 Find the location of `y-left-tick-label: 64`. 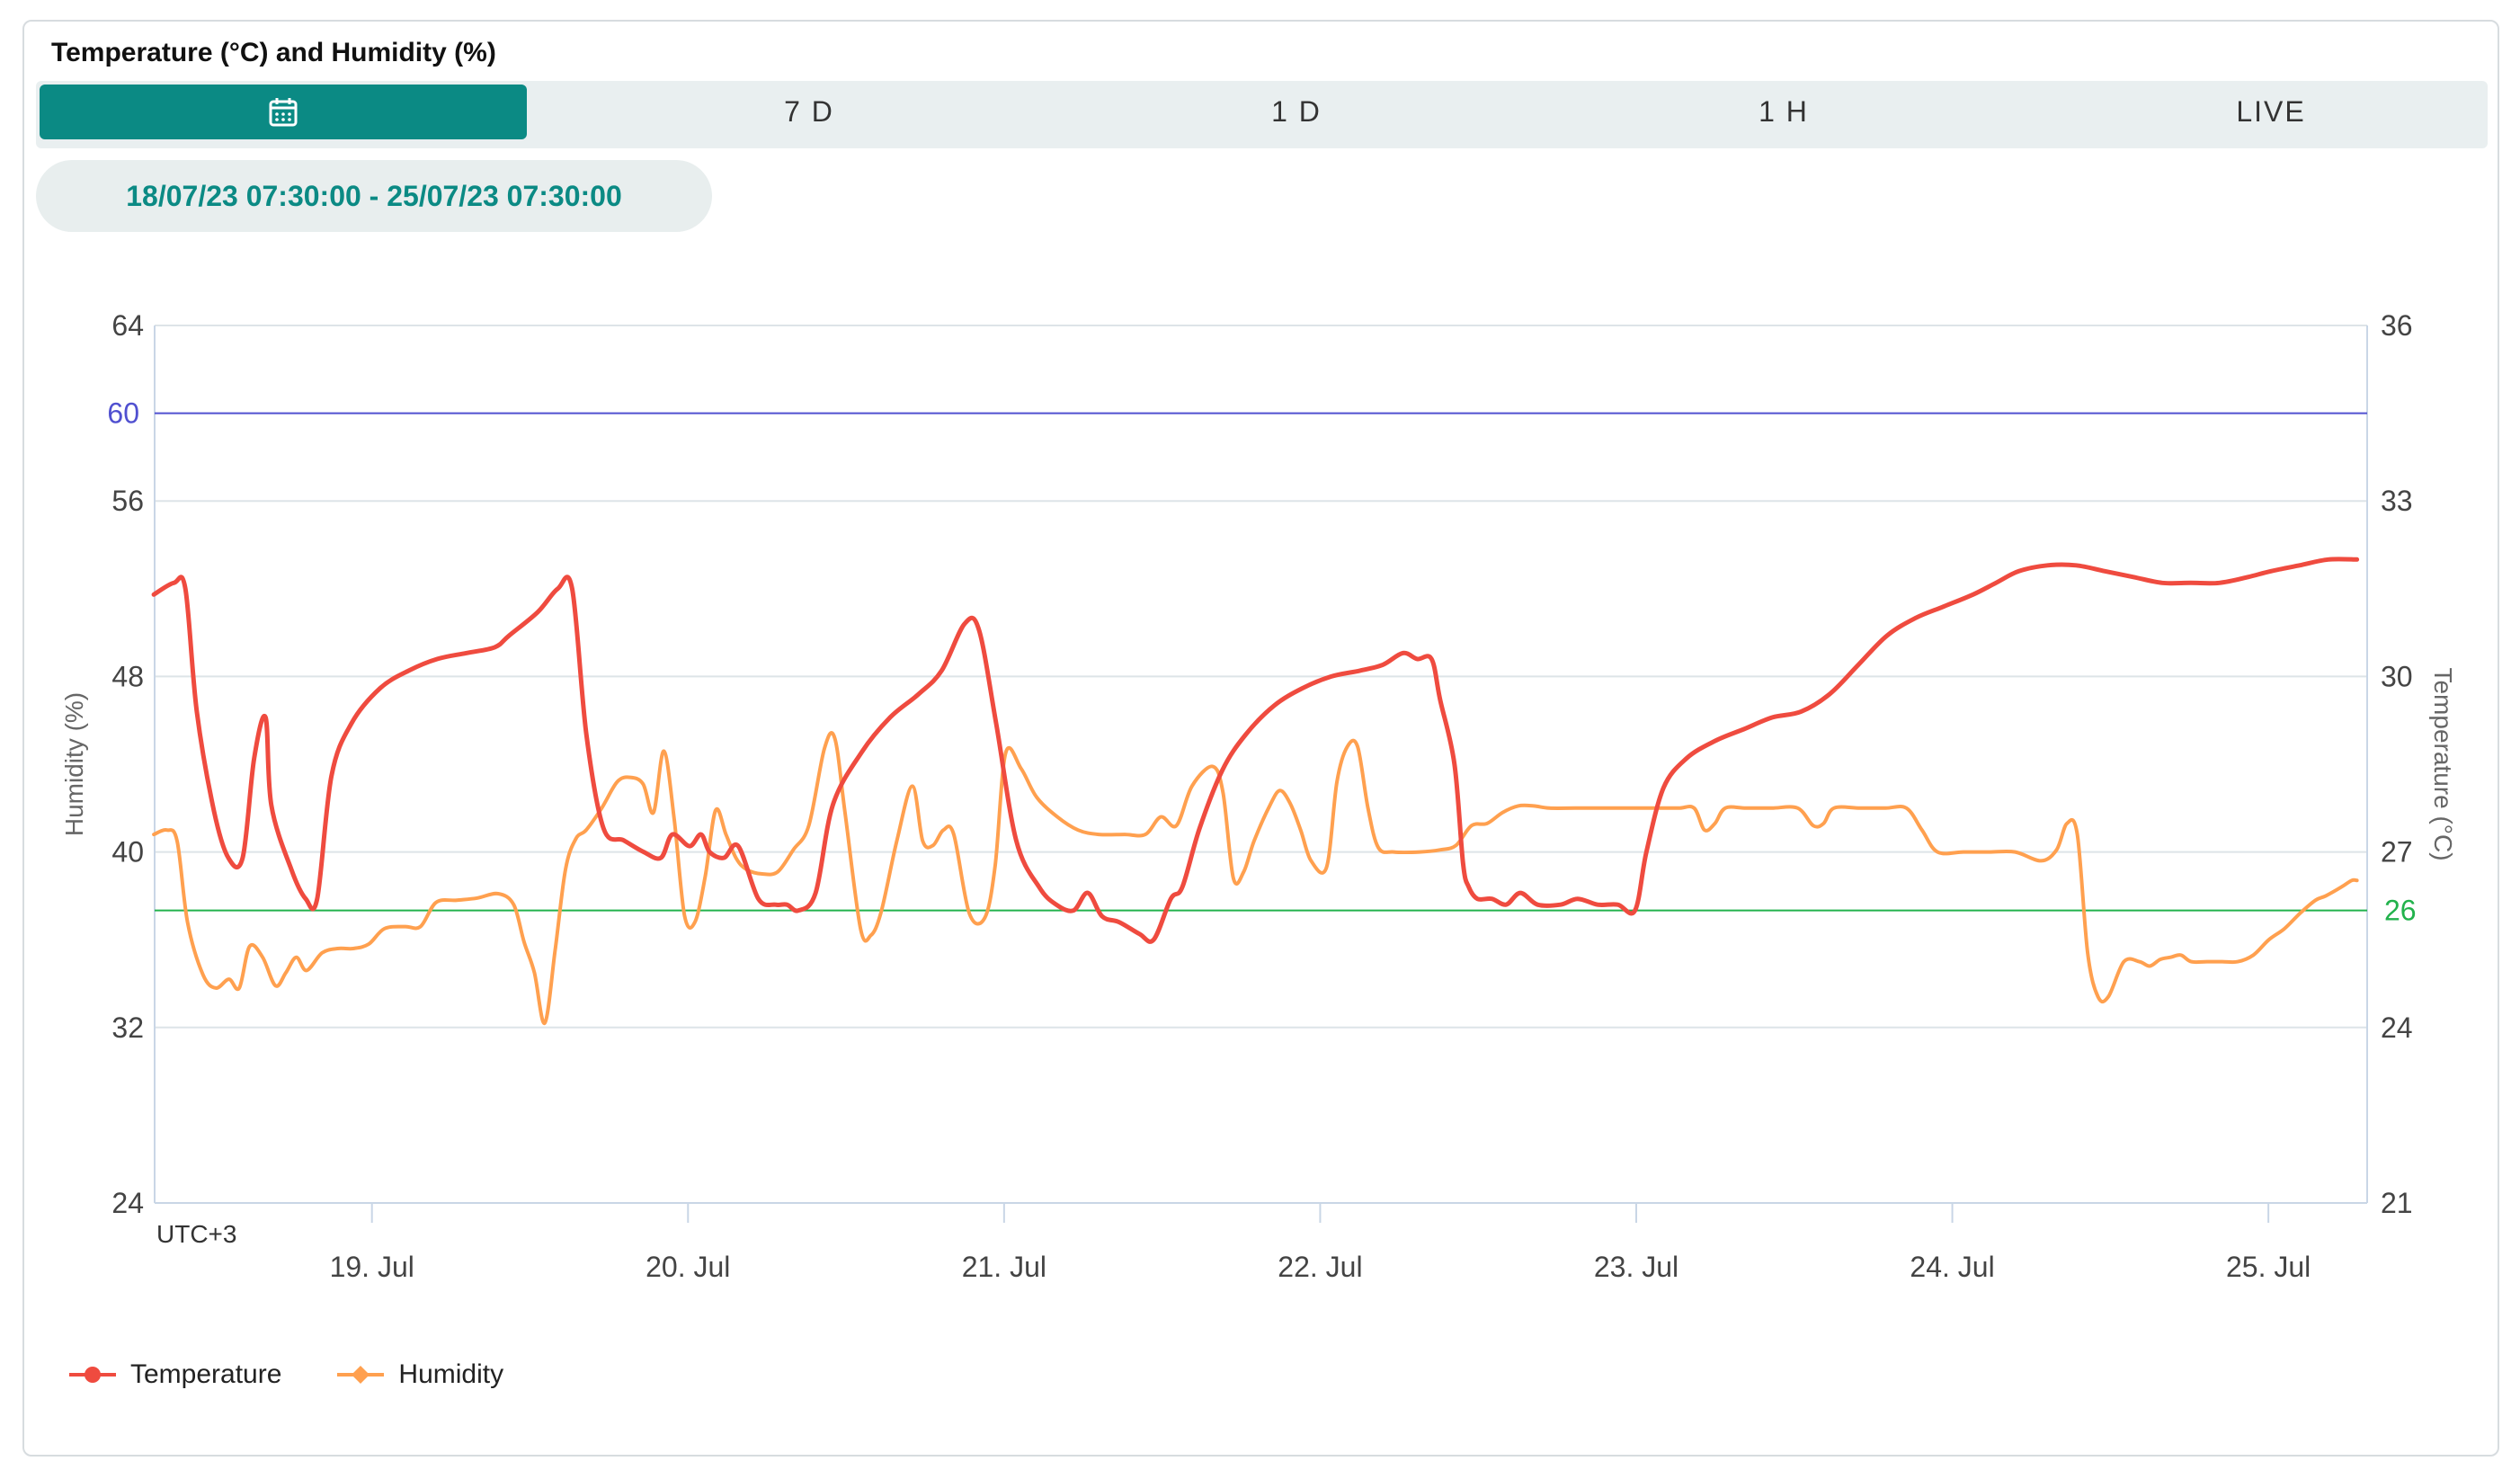

y-left-tick-label: 64 is located at coordinates (127, 325).